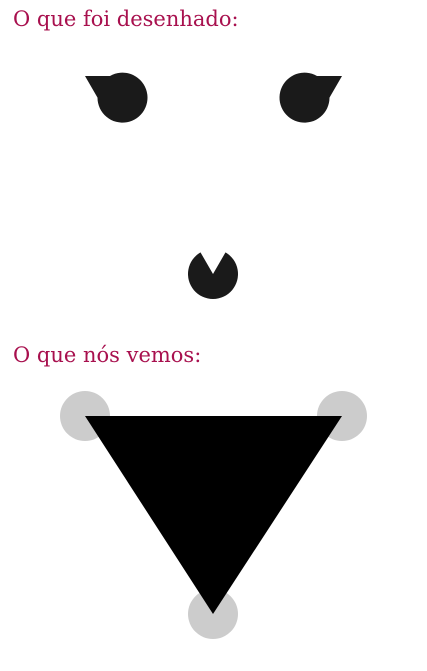  What do you see at coordinates (212, 276) in the screenshot?
I see `pacman-bottom` at bounding box center [212, 276].